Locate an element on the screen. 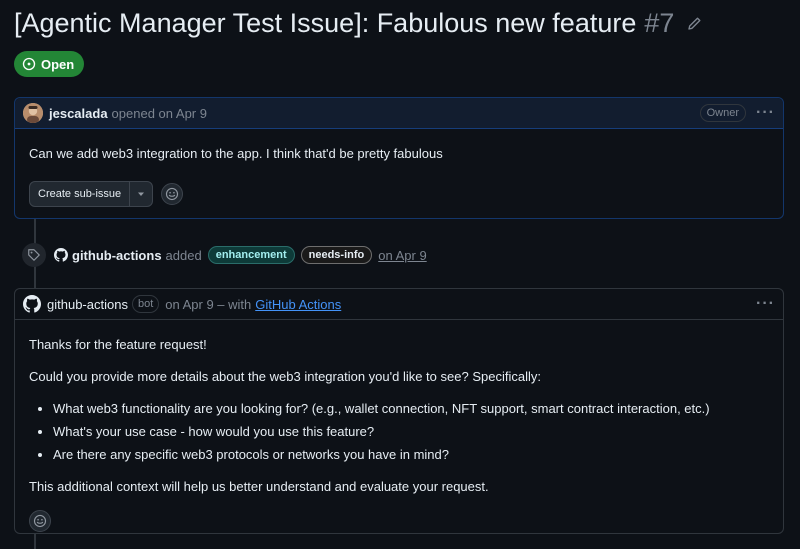 This screenshot has width=800, height=549. event-action: added is located at coordinates (183, 255).